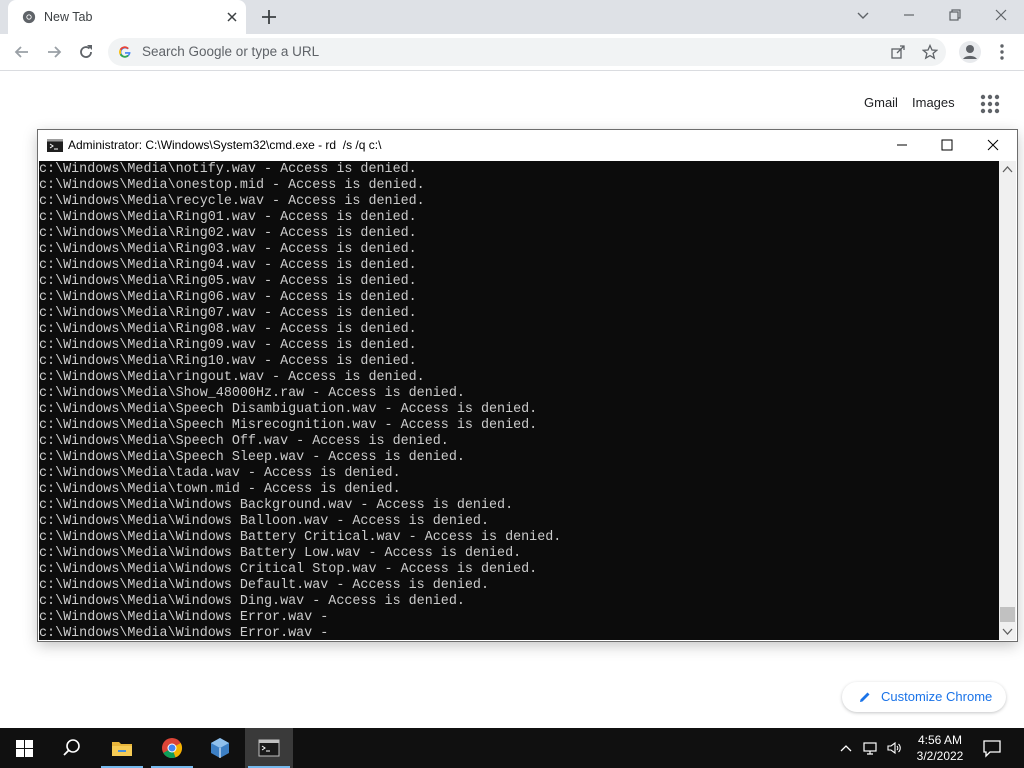 This screenshot has width=1024, height=768. What do you see at coordinates (898, 52) in the screenshot?
I see `share-icon` at bounding box center [898, 52].